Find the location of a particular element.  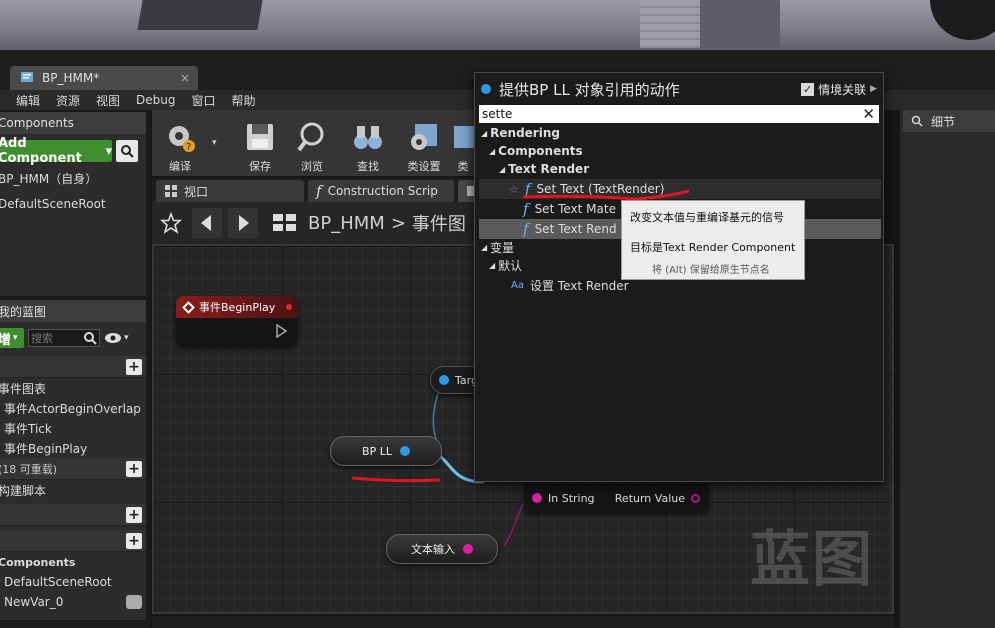

compile-button: ? 编译 is located at coordinates (180, 144).